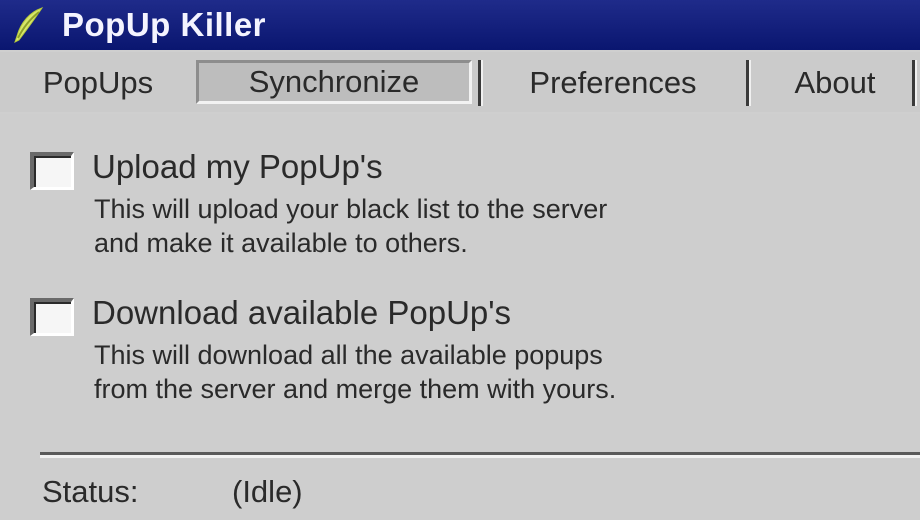 This screenshot has height=520, width=920. Describe the element at coordinates (334, 82) in the screenshot. I see `tab-synchronize: Synchronize` at that location.